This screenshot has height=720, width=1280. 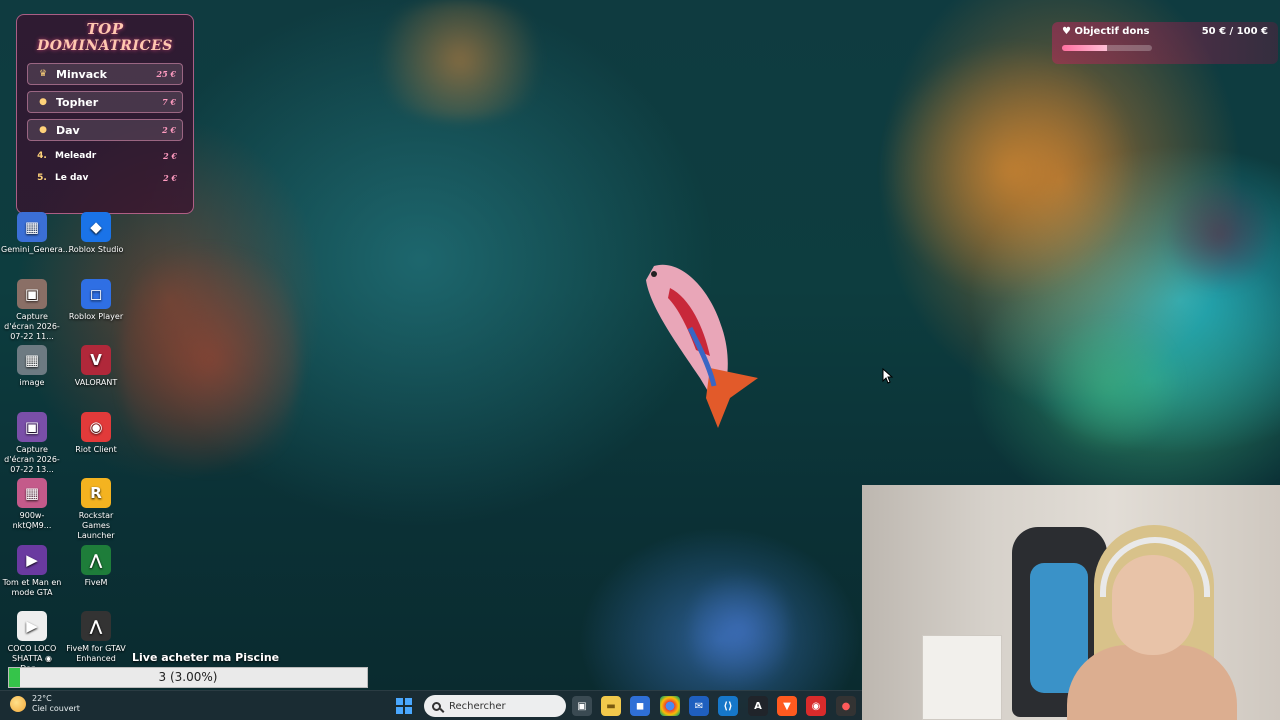 I want to click on mouse-cursor-icon, so click(x=888, y=376).